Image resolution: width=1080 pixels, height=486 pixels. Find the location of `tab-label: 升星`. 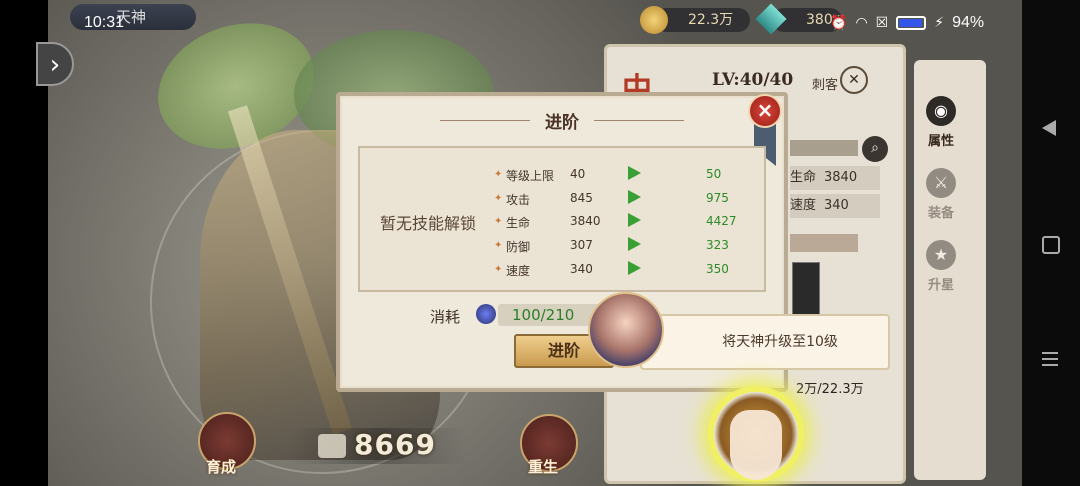

tab-label: 升星 is located at coordinates (940, 285).